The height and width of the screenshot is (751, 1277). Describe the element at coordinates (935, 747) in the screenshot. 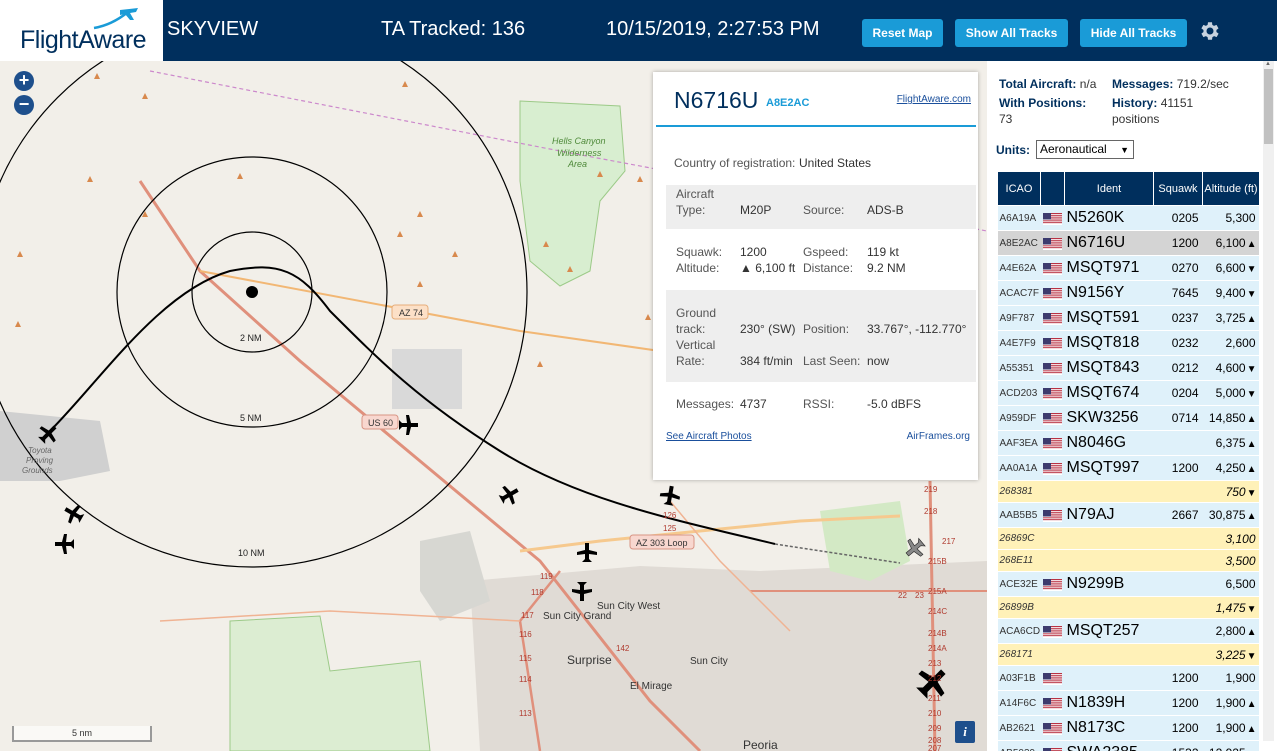

I see `exit-number: 207` at that location.